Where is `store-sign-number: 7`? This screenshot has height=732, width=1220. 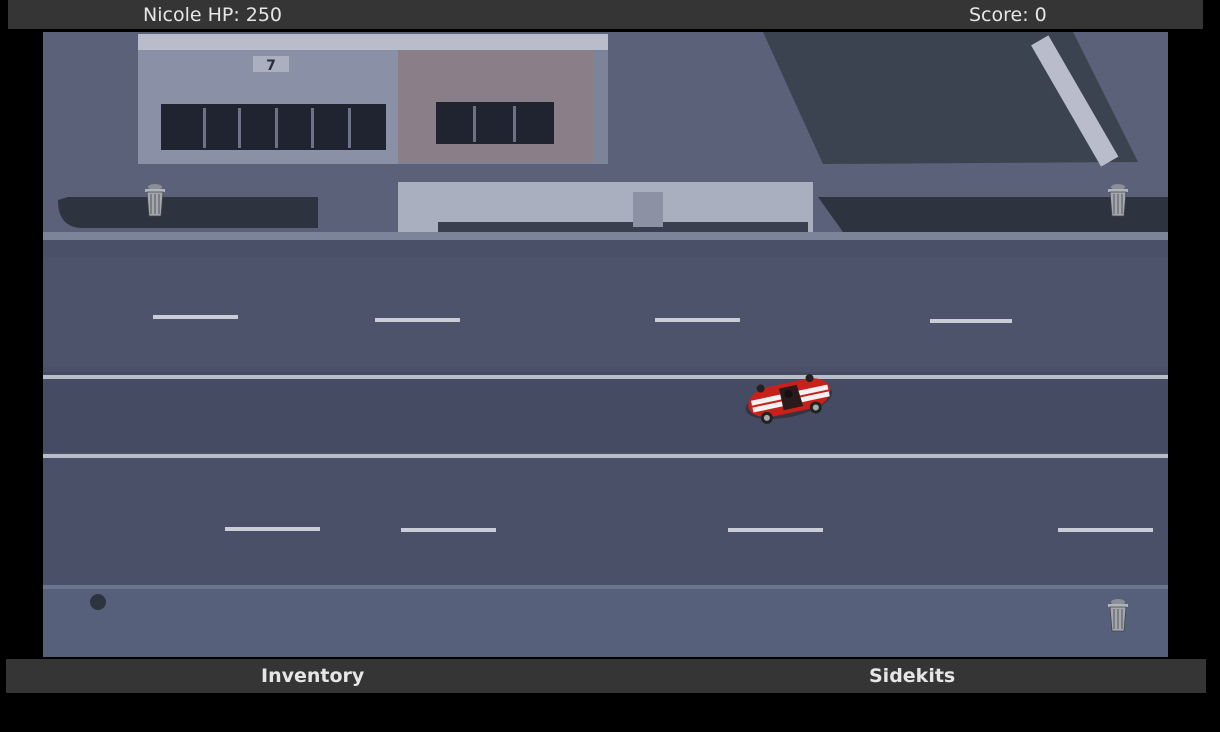
store-sign-number: 7 is located at coordinates (271, 66).